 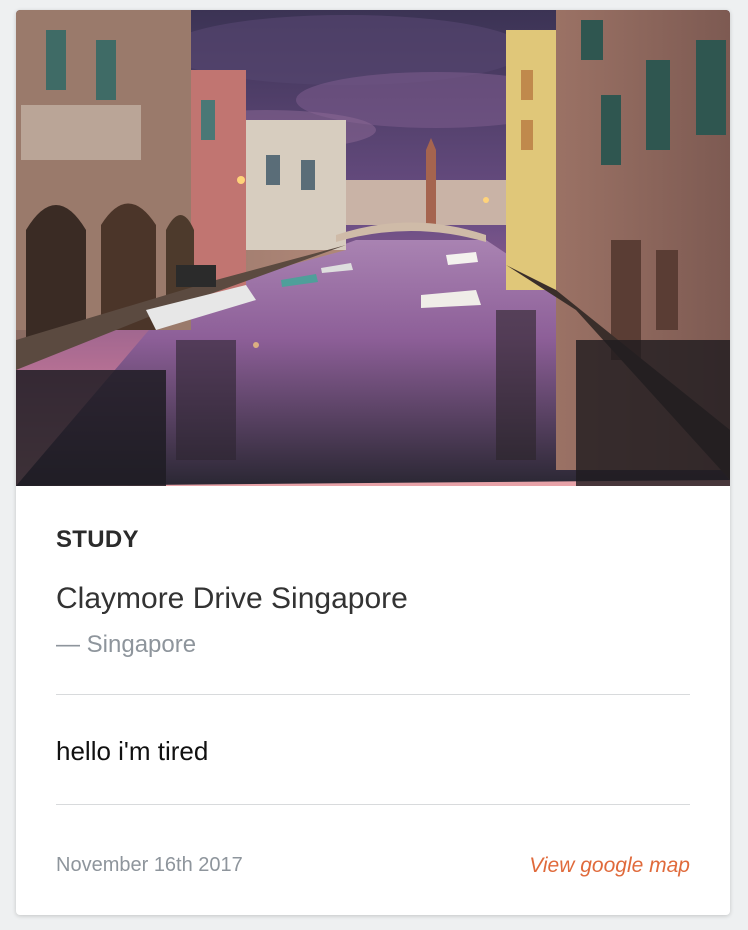 What do you see at coordinates (132, 751) in the screenshot?
I see `place-note: hello i'm tired` at bounding box center [132, 751].